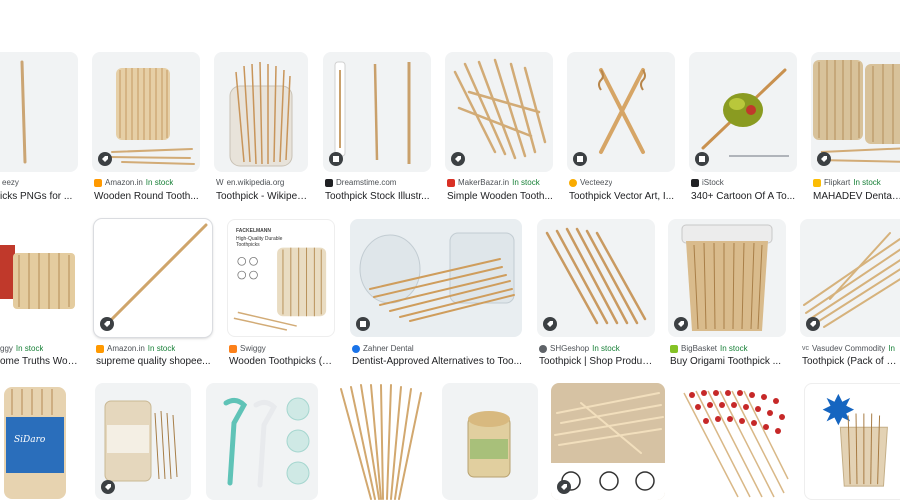  I want to click on result-source: eezy, so click(10, 182).